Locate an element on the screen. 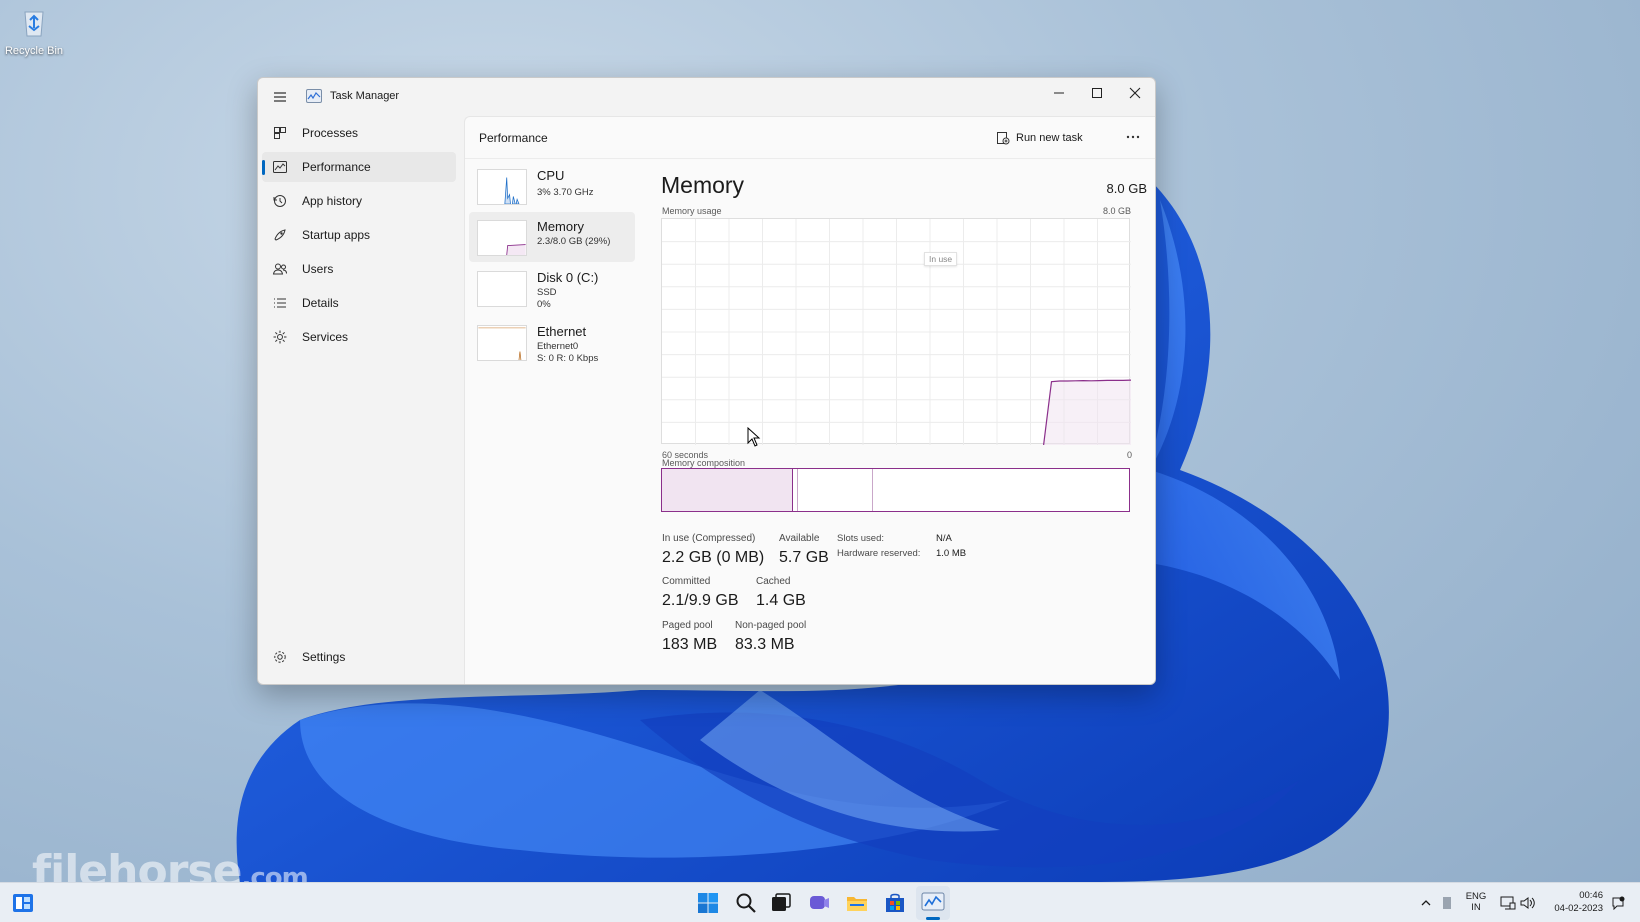 The image size is (1640, 922). title-bar: Task Manager is located at coordinates (706, 97).